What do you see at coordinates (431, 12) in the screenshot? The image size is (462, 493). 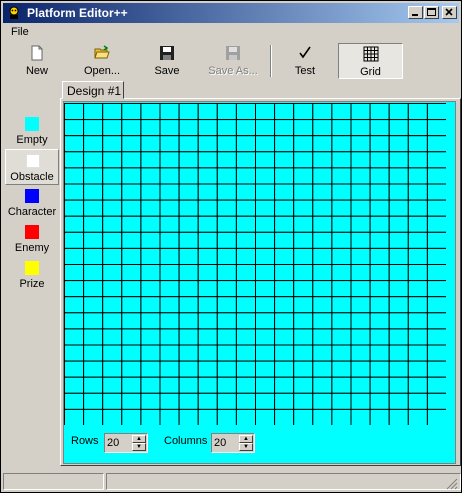 I see `maximize-button` at bounding box center [431, 12].